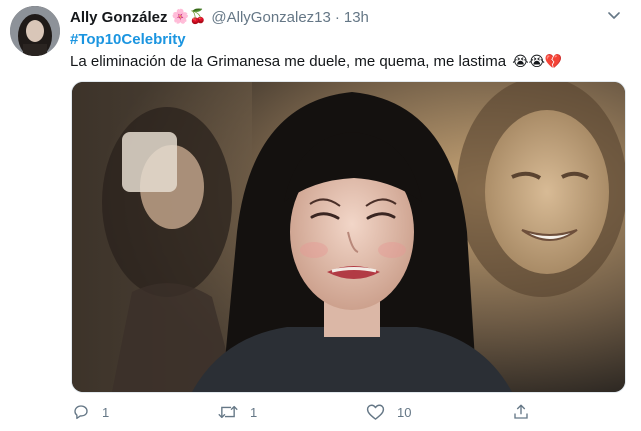  Describe the element at coordinates (375, 412) in the screenshot. I see `heart-icon` at that location.